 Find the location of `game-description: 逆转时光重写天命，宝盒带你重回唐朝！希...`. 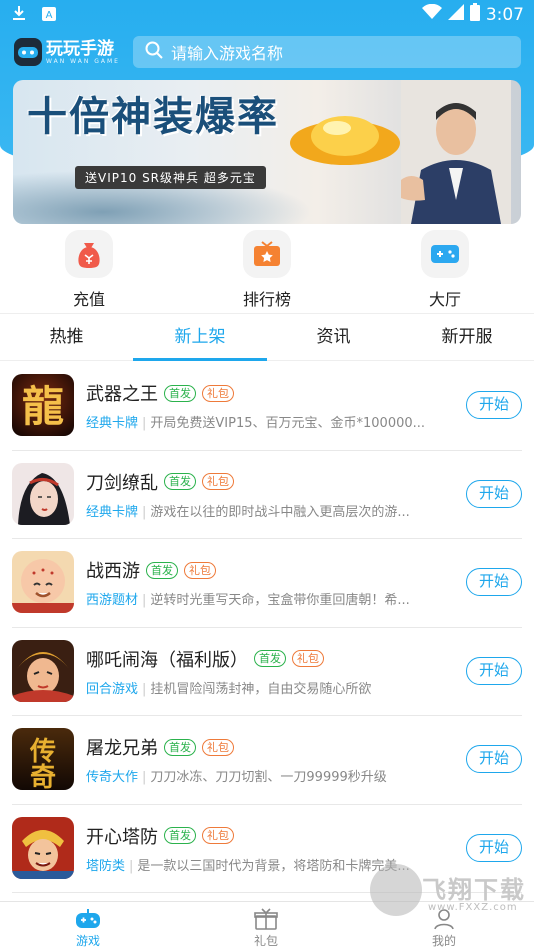

game-description: 逆转时光重写天命，宝盒带你重回唐朝！希... is located at coordinates (280, 600).